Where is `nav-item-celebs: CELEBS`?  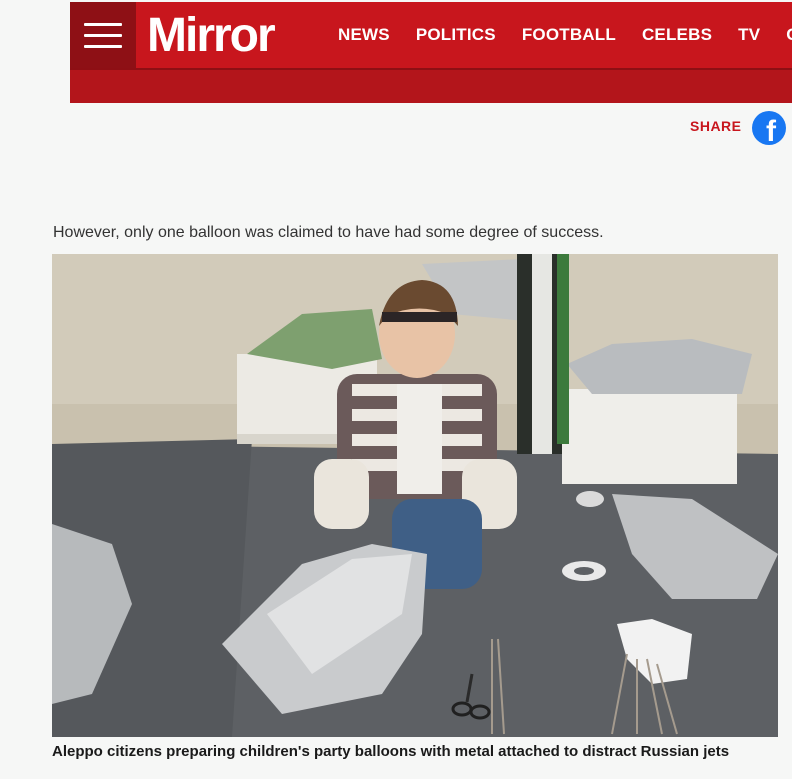 nav-item-celebs: CELEBS is located at coordinates (677, 35).